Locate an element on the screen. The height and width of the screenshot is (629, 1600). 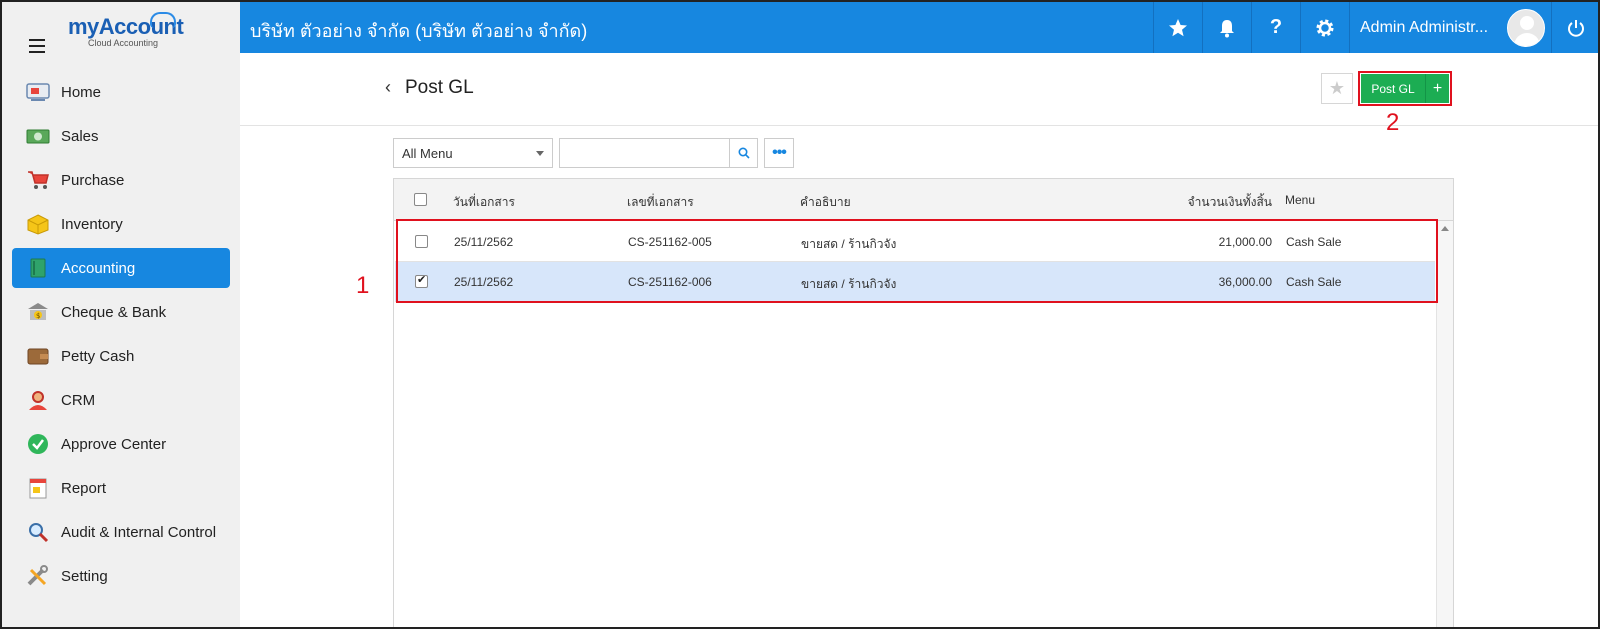
cell-amount: 21,000.00 is located at coordinates (1245, 242).